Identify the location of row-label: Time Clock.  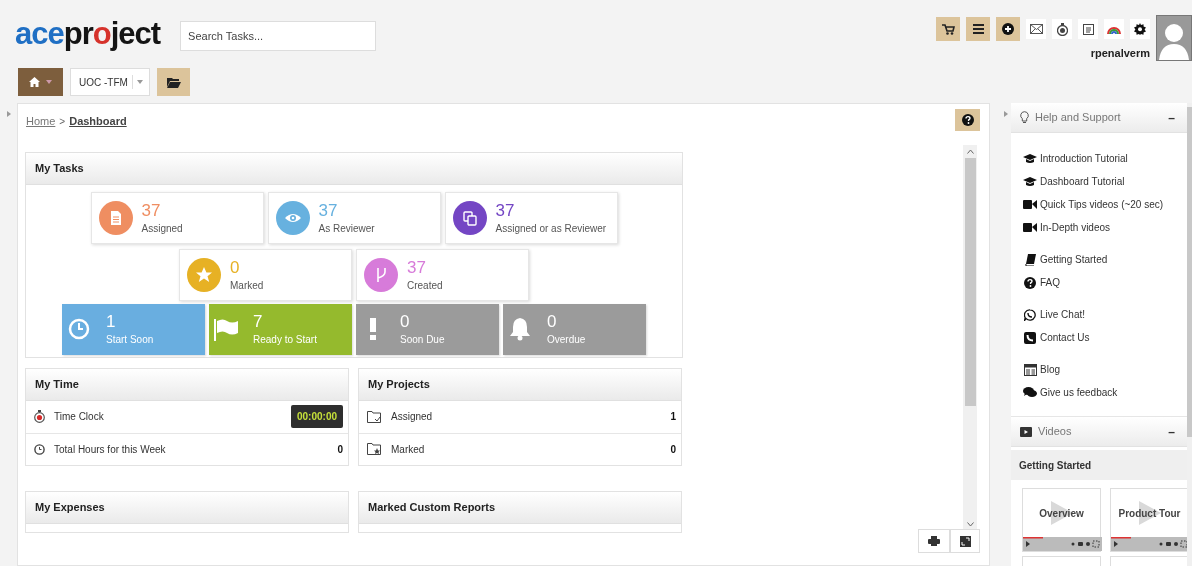
(79, 417).